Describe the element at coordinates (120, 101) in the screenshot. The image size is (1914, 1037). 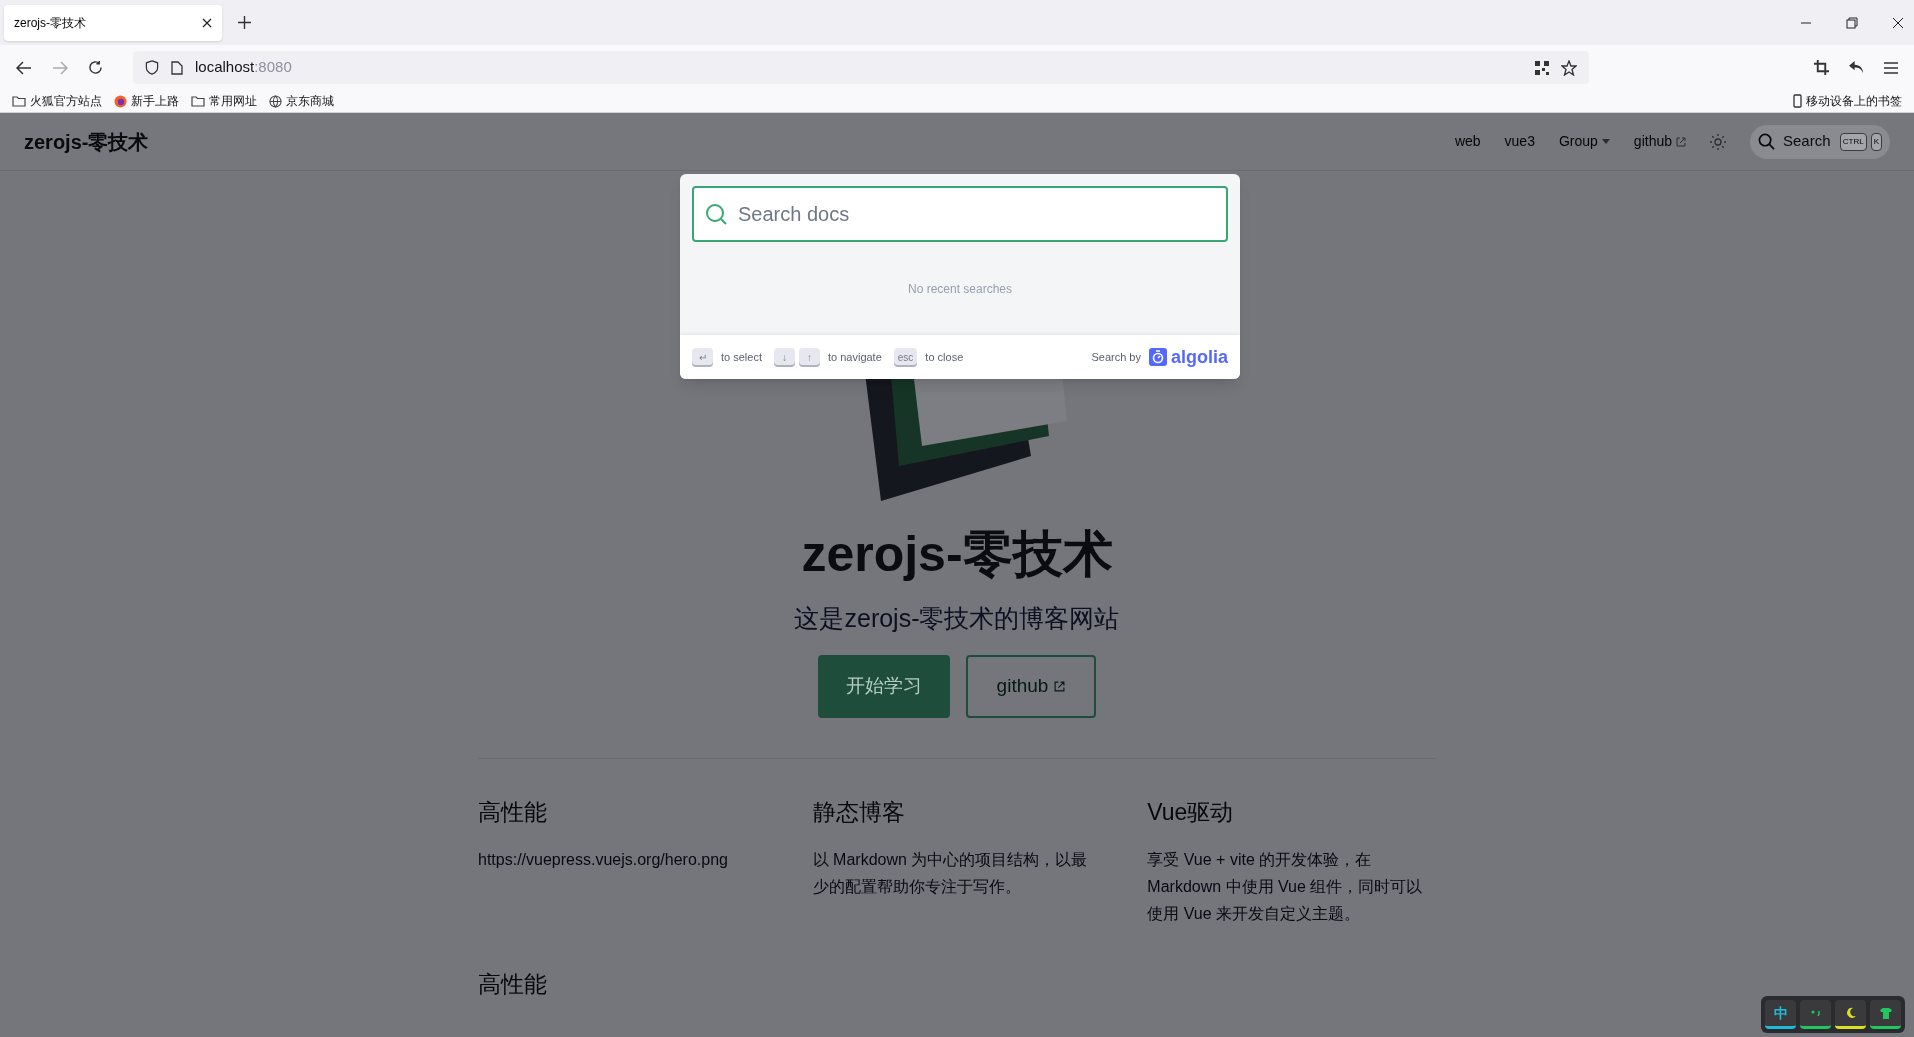
I see `browser-logo-icon` at that location.